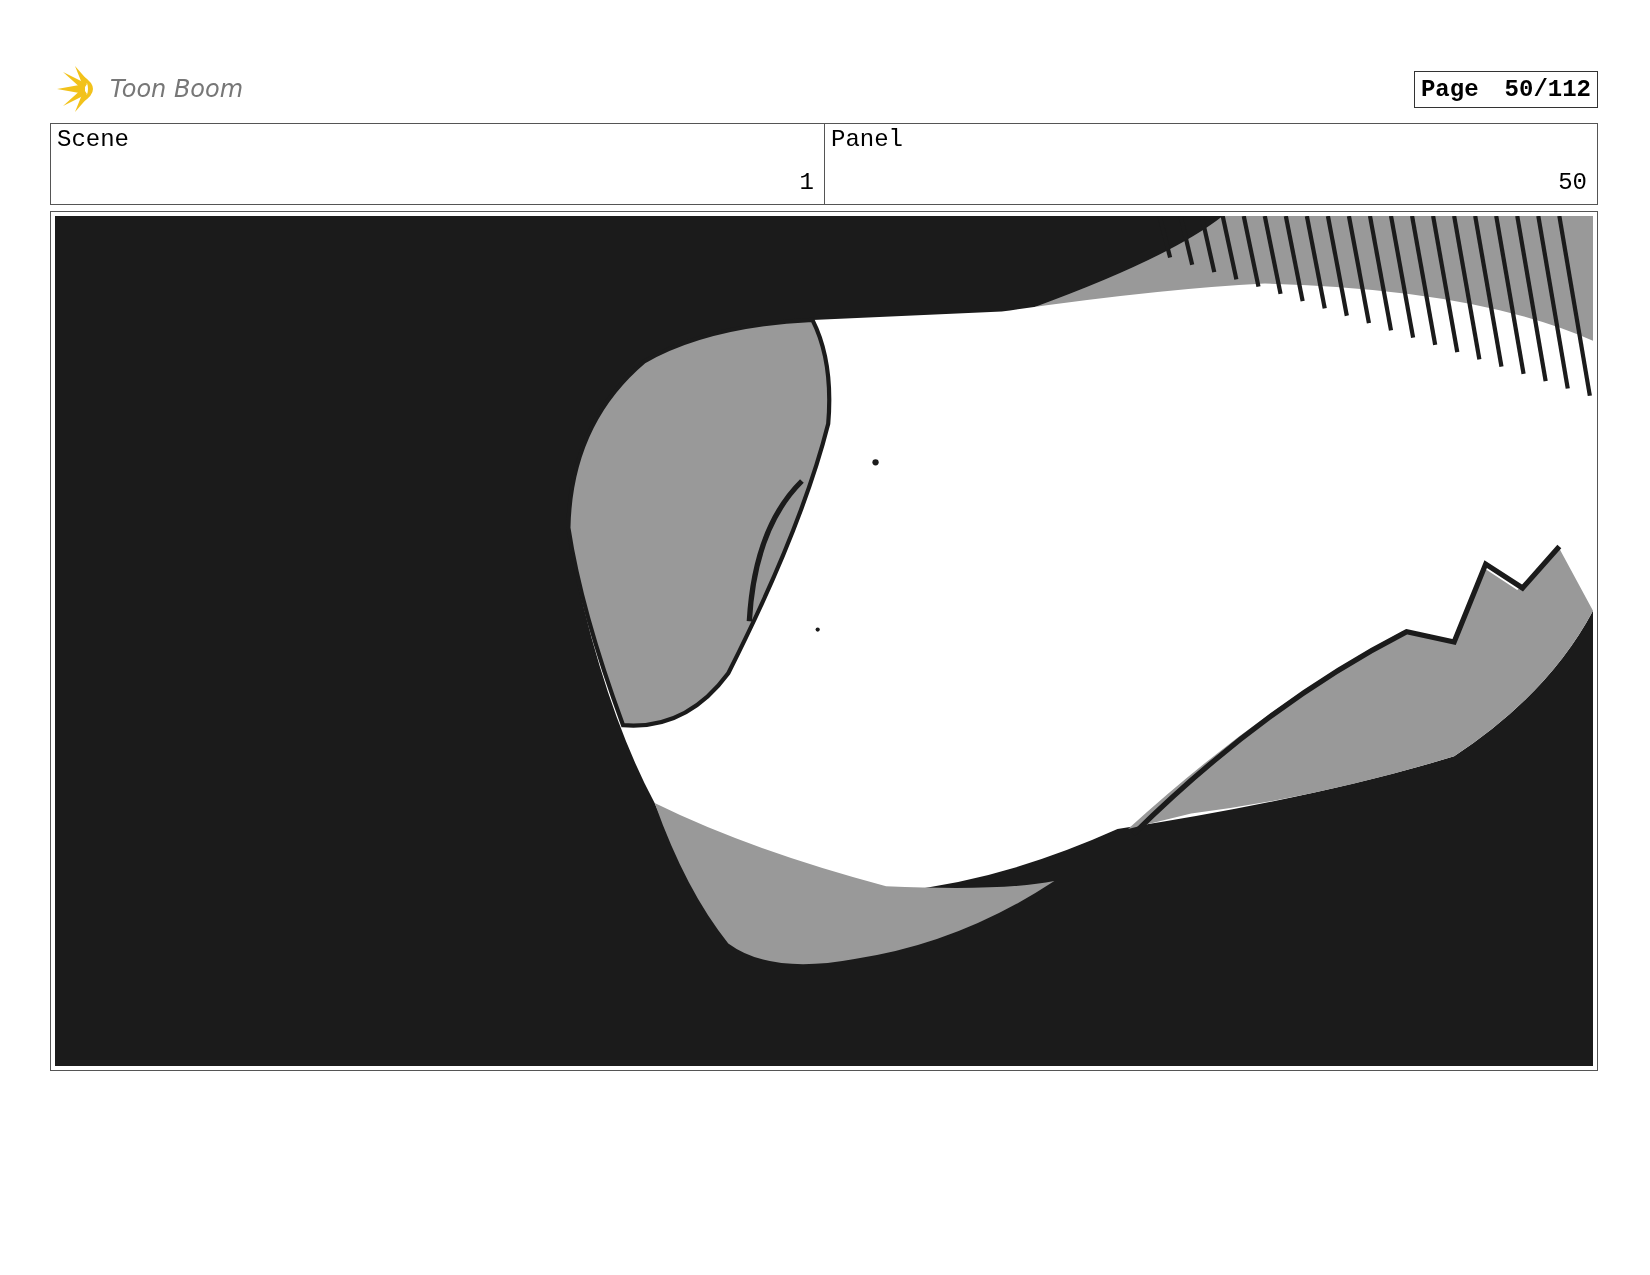 The height and width of the screenshot is (1275, 1650). What do you see at coordinates (1572, 182) in the screenshot?
I see `field-value: 50` at bounding box center [1572, 182].